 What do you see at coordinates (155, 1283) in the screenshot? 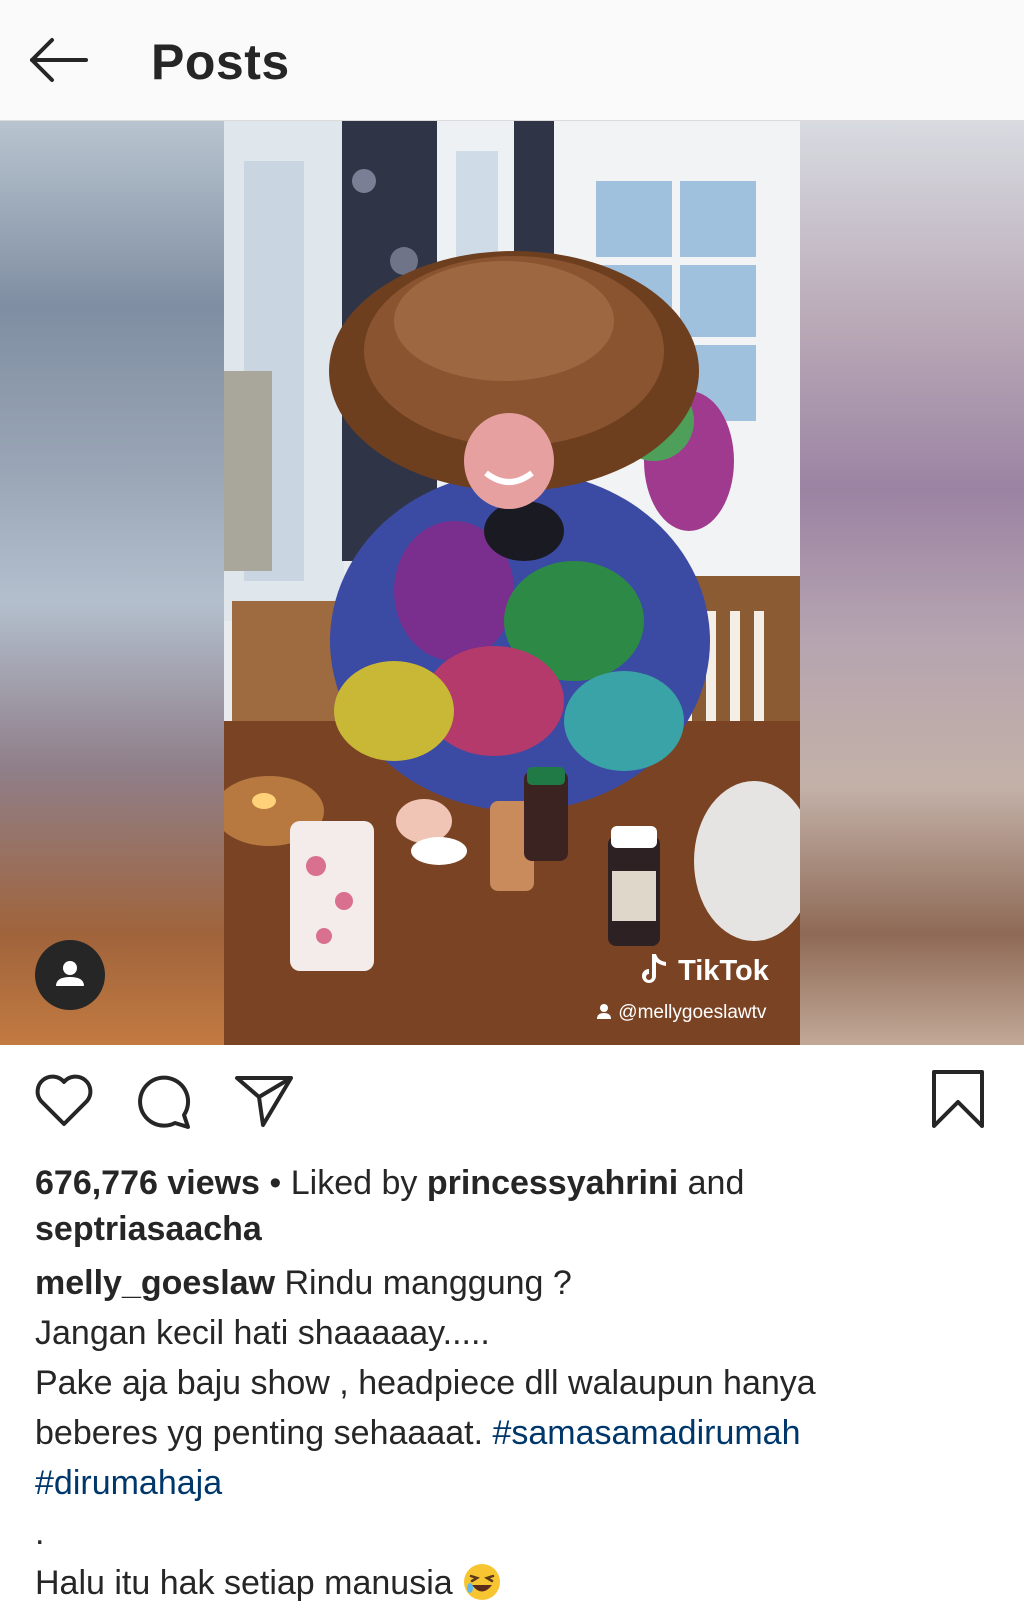
I see `author-username: melly_goeslaw` at bounding box center [155, 1283].